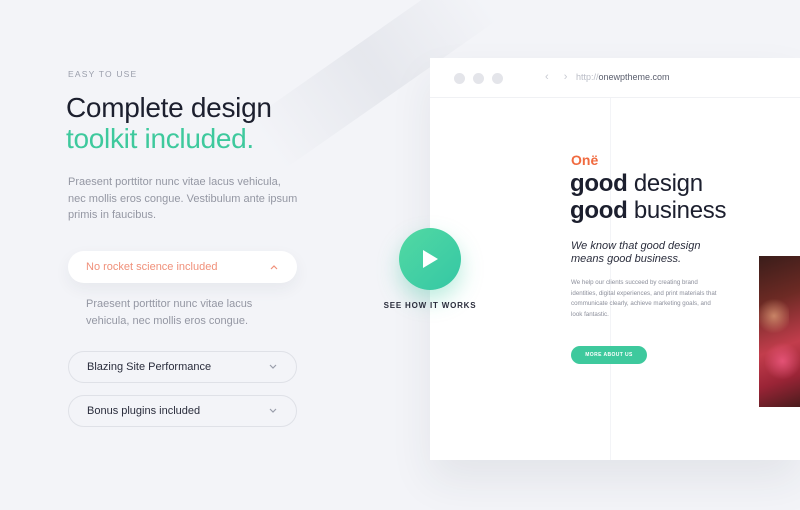 The width and height of the screenshot is (800, 510). What do you see at coordinates (169, 107) in the screenshot?
I see `headline-line-1: Complete design` at bounding box center [169, 107].